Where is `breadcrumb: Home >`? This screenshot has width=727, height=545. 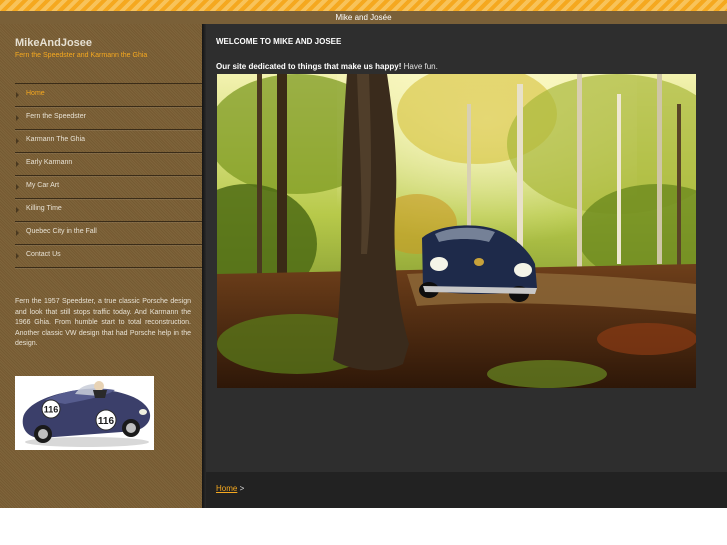
breadcrumb: Home > is located at coordinates (230, 488).